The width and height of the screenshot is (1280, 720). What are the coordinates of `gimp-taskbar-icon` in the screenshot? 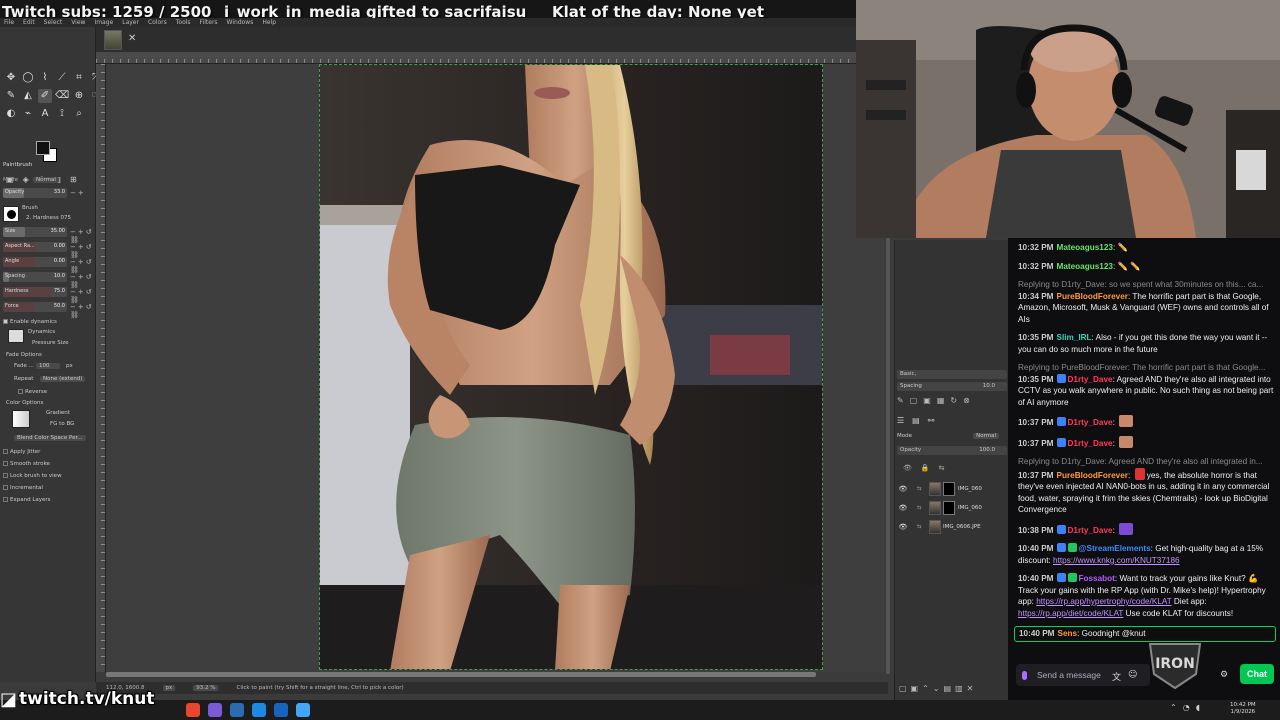 It's located at (303, 710).